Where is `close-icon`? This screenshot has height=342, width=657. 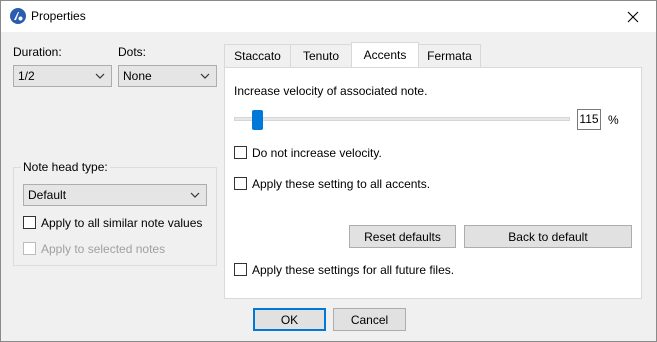 close-icon is located at coordinates (633, 16).